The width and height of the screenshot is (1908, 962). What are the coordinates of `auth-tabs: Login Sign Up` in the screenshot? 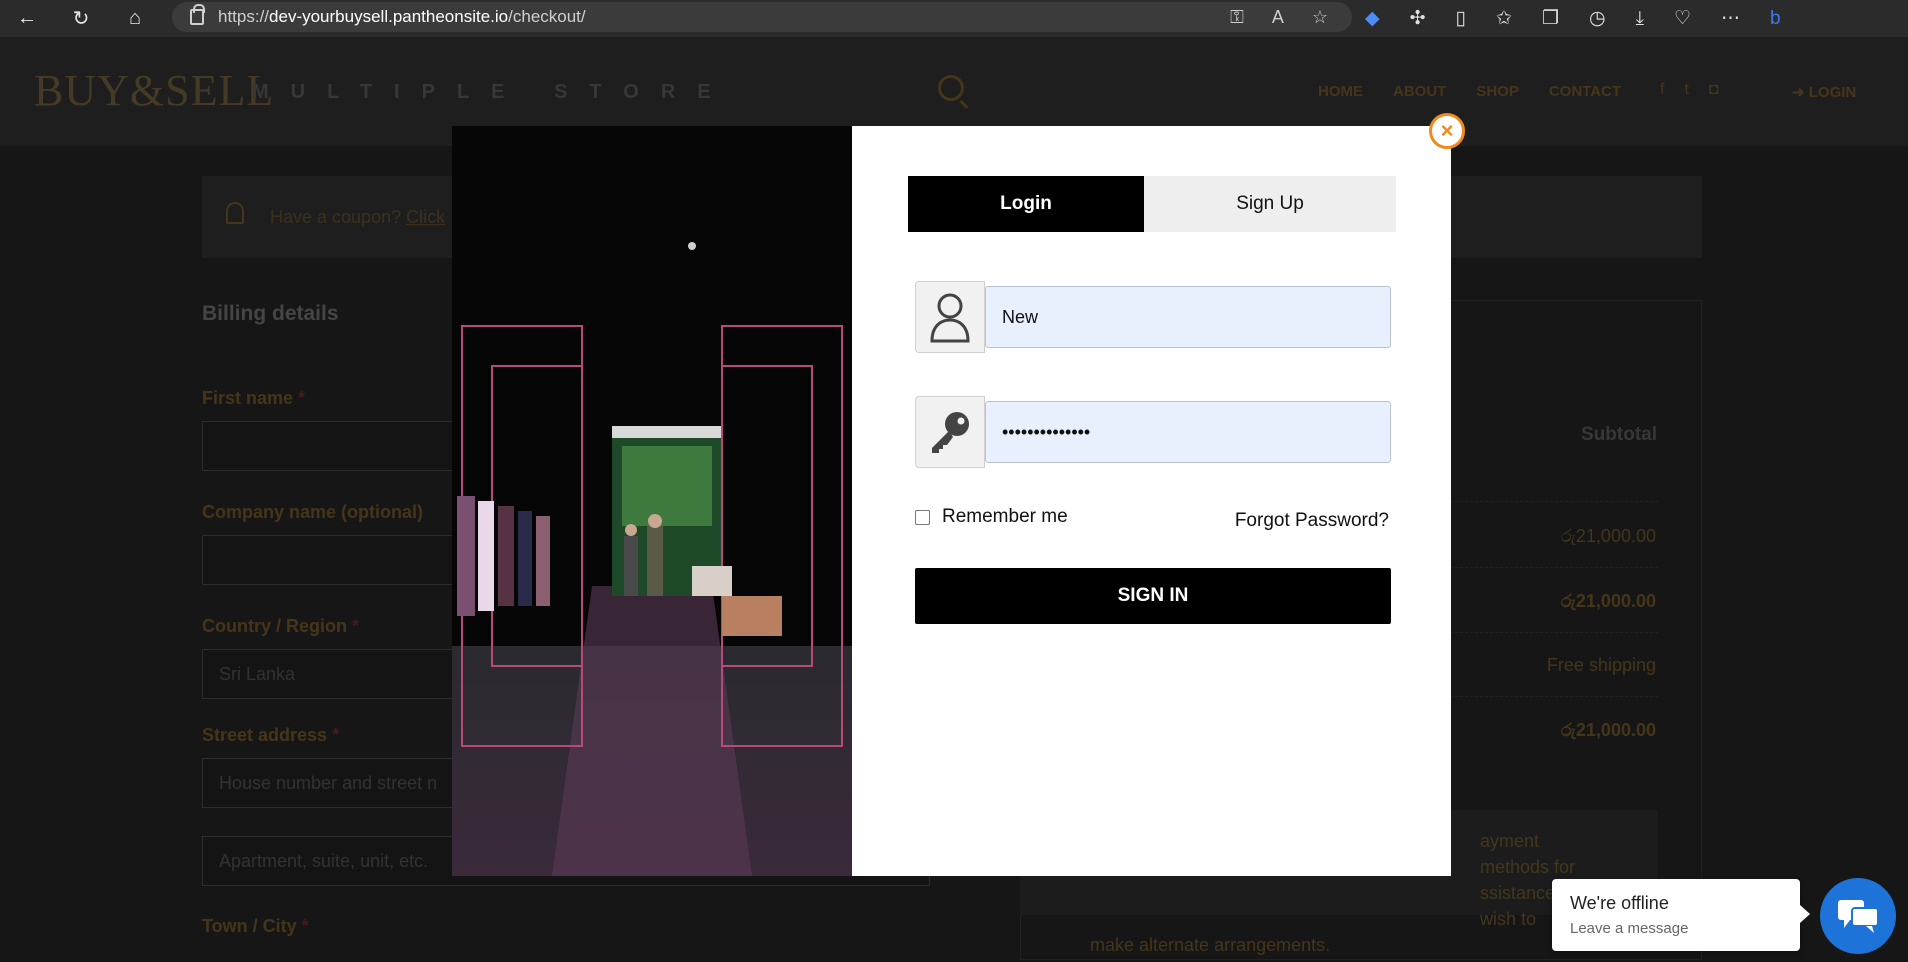 It's located at (1152, 204).